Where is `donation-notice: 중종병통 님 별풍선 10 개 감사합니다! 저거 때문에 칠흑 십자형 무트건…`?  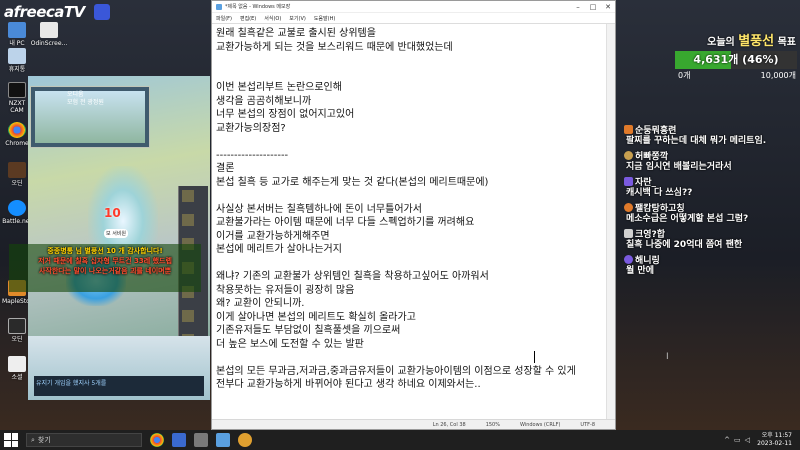
donation-notice: 중종병통 님 별풍선 10 개 감사합니다! 저거 때문에 칠흑 십자형 무트건… is located at coordinates (105, 268).